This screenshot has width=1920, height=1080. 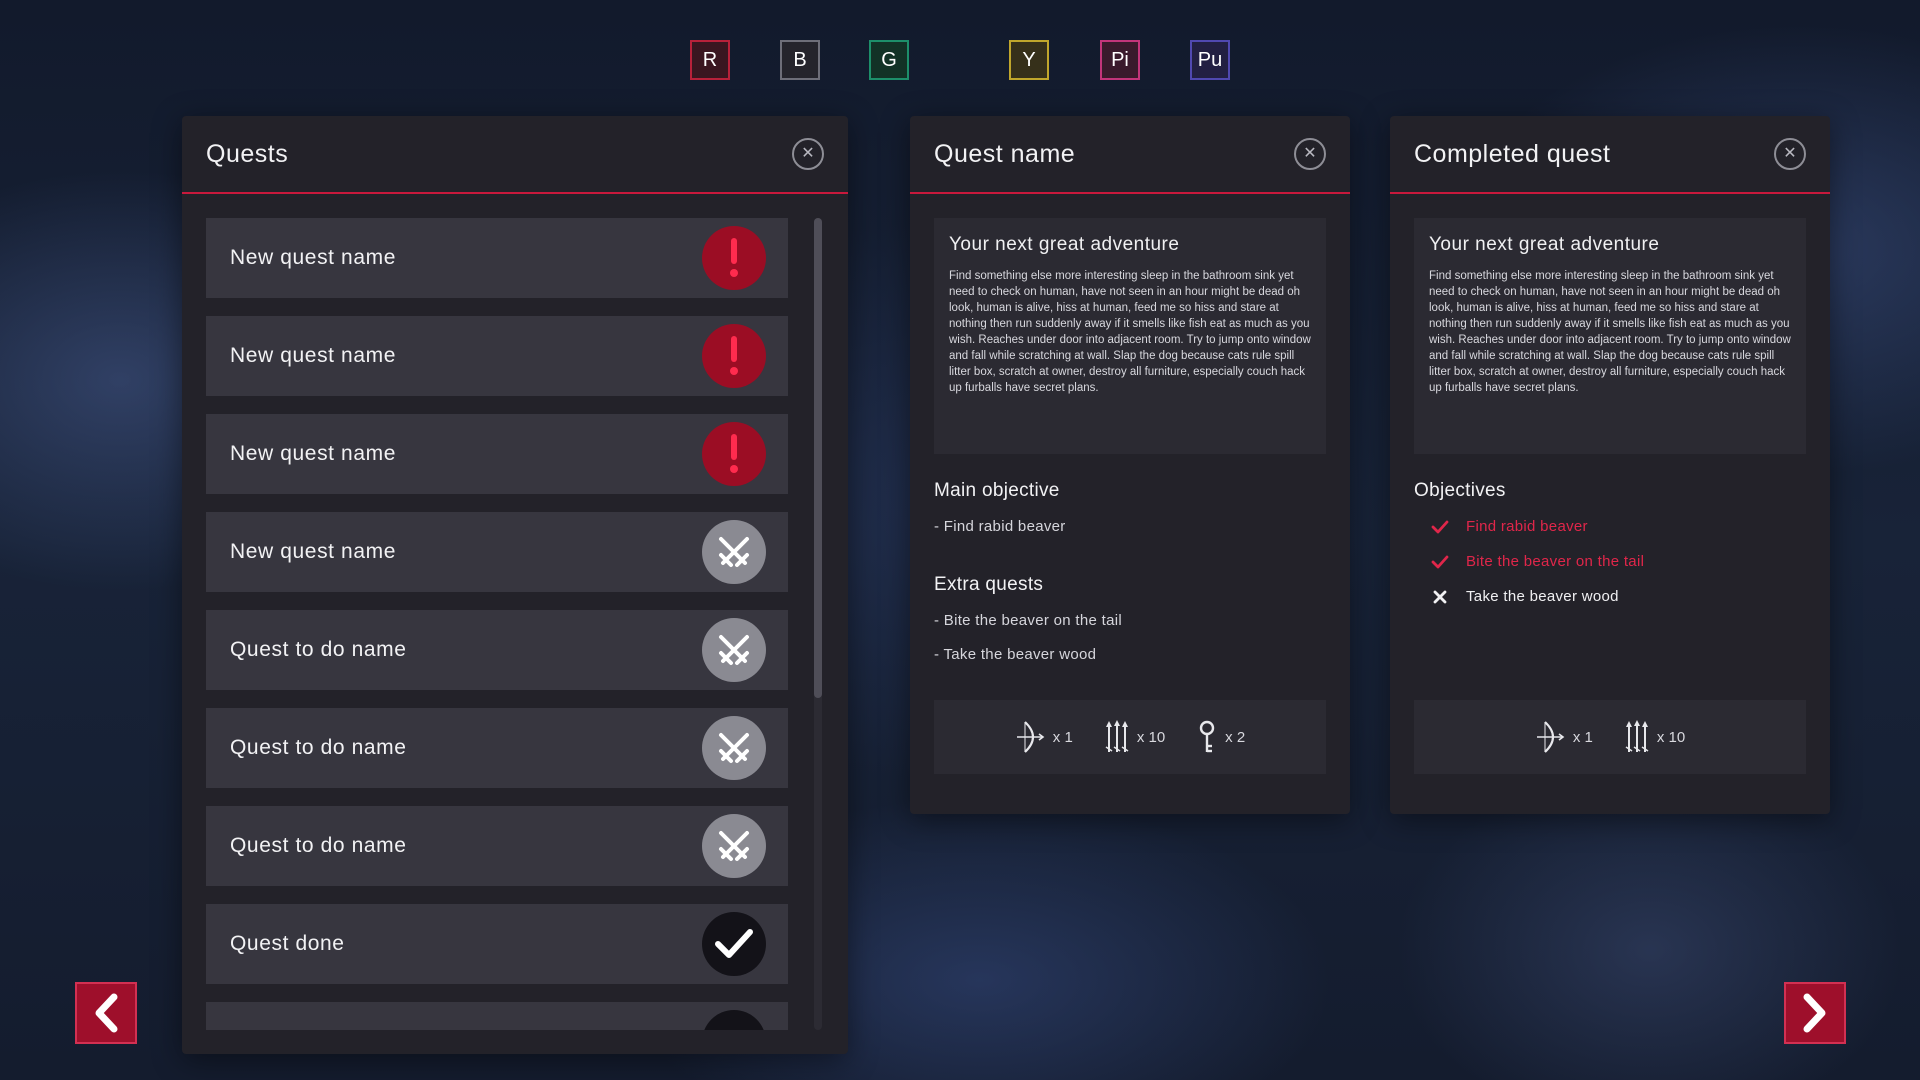 I want to click on color-tab-label: B, so click(x=800, y=59).